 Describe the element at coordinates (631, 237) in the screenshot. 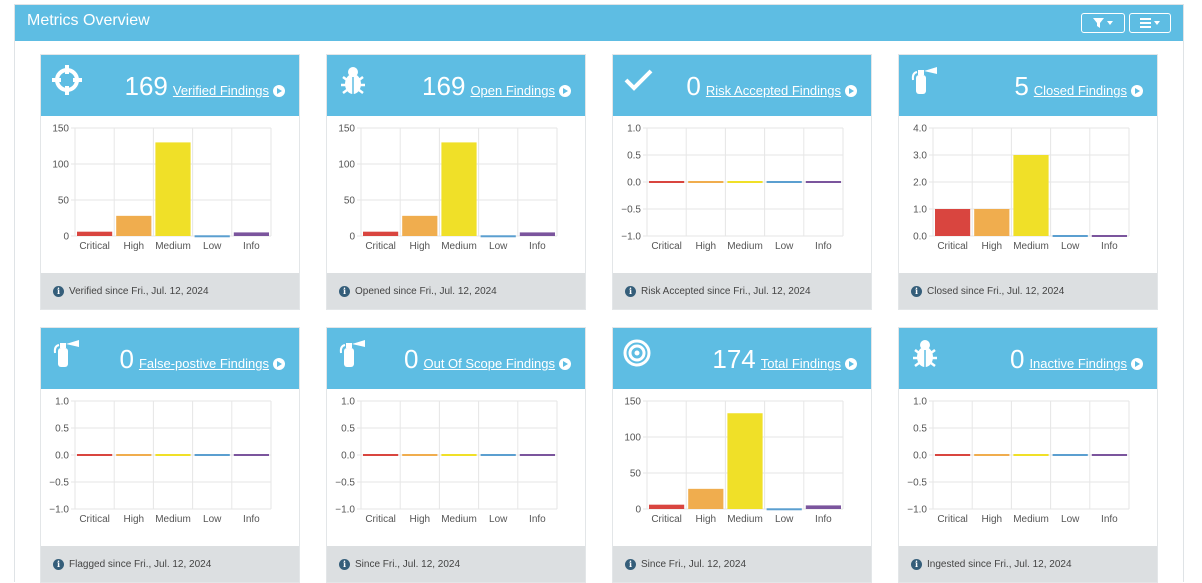

I see `y-tick-label: −1.0` at that location.